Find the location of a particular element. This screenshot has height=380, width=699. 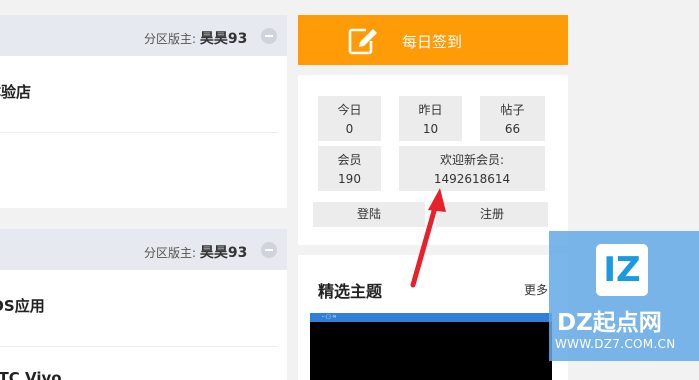

watermark-logo: IZ DZ起点网 WWW.DZ7.COM.CN is located at coordinates (624, 296).